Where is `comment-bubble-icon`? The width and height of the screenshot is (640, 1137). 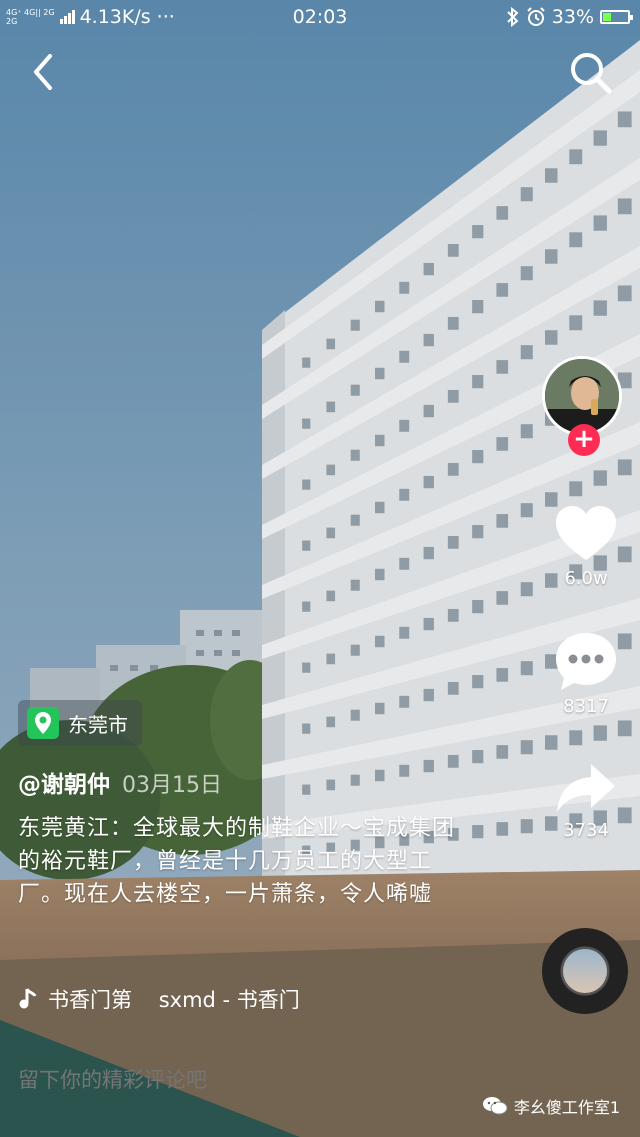 comment-bubble-icon is located at coordinates (586, 661).